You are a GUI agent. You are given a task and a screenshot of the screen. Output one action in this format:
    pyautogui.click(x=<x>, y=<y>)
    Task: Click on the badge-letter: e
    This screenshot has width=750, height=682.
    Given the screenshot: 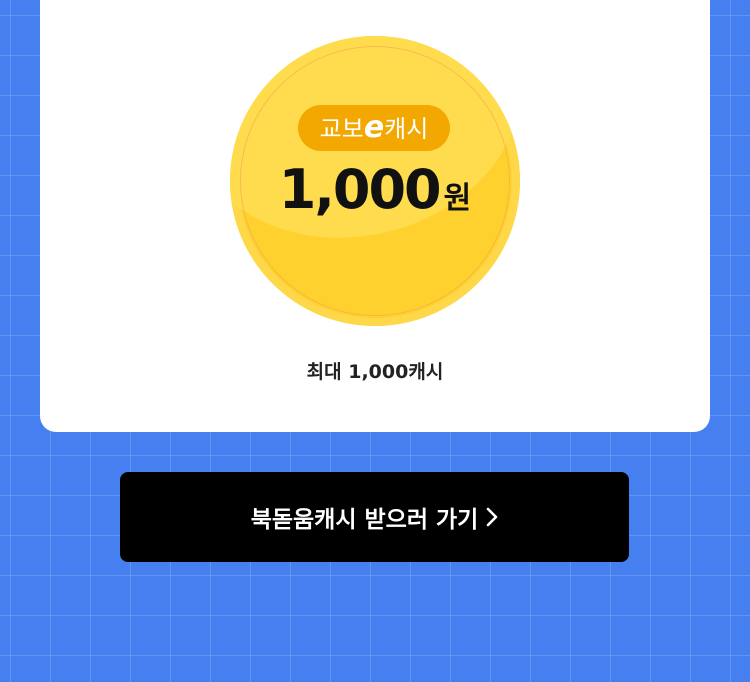 What is the action you would take?
    pyautogui.click(x=374, y=127)
    